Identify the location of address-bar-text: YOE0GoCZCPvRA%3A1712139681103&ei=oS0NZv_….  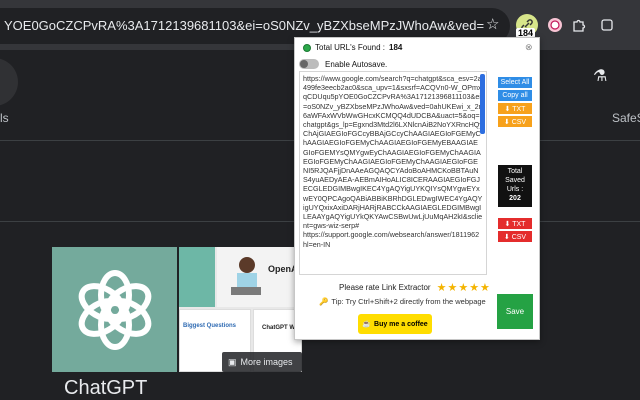
(244, 25).